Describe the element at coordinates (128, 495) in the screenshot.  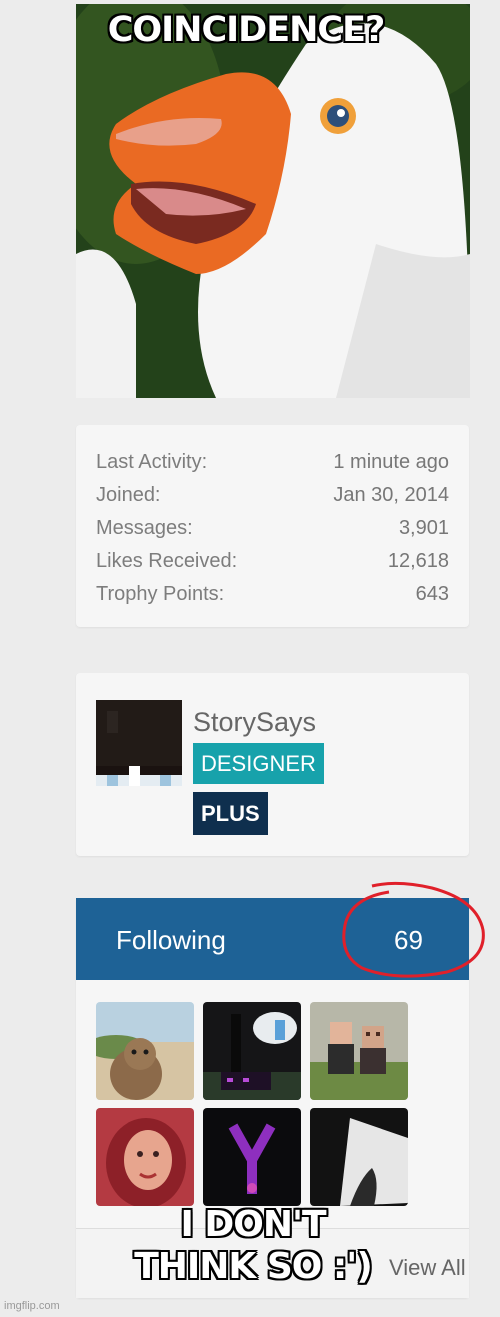
I see `stat-label: Joined:` at that location.